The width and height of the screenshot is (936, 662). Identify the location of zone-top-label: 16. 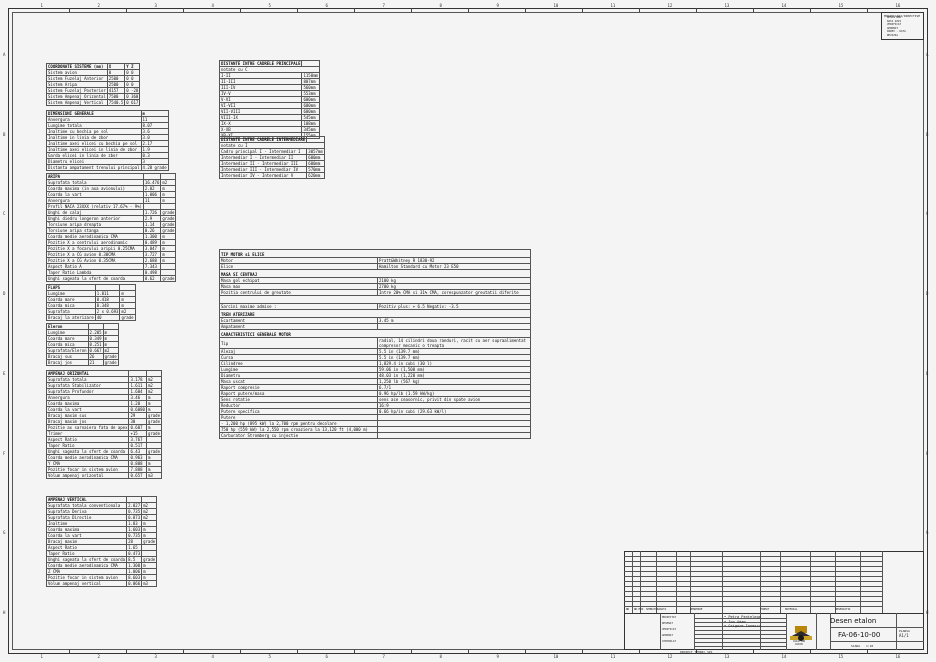
(898, 5).